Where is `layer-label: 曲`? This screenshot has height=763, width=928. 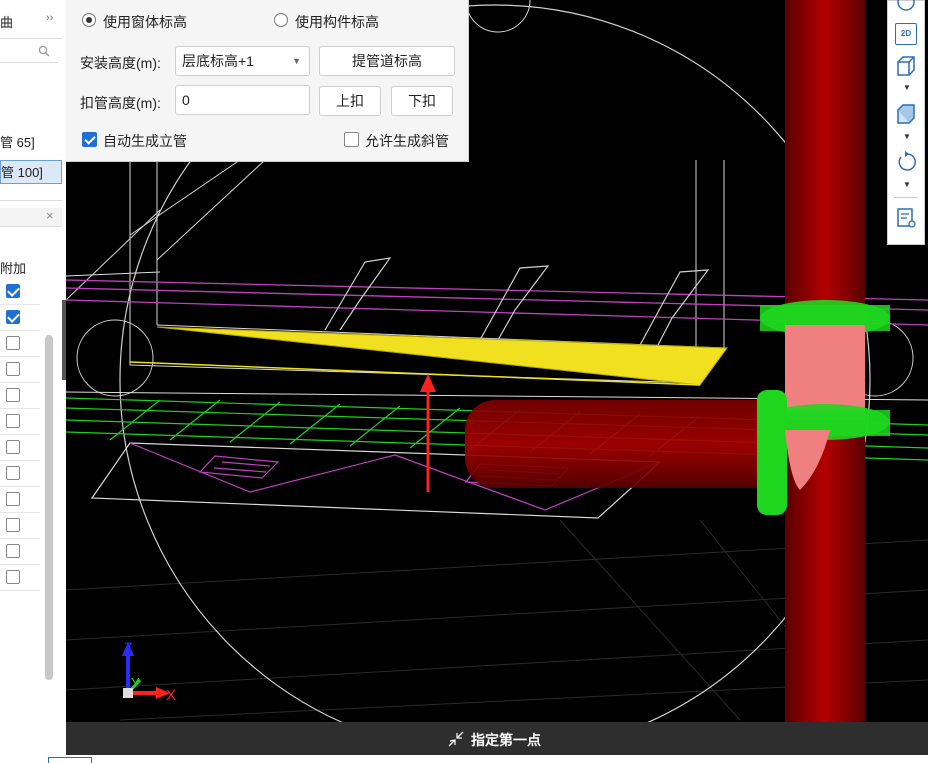 layer-label: 曲 is located at coordinates (6, 21).